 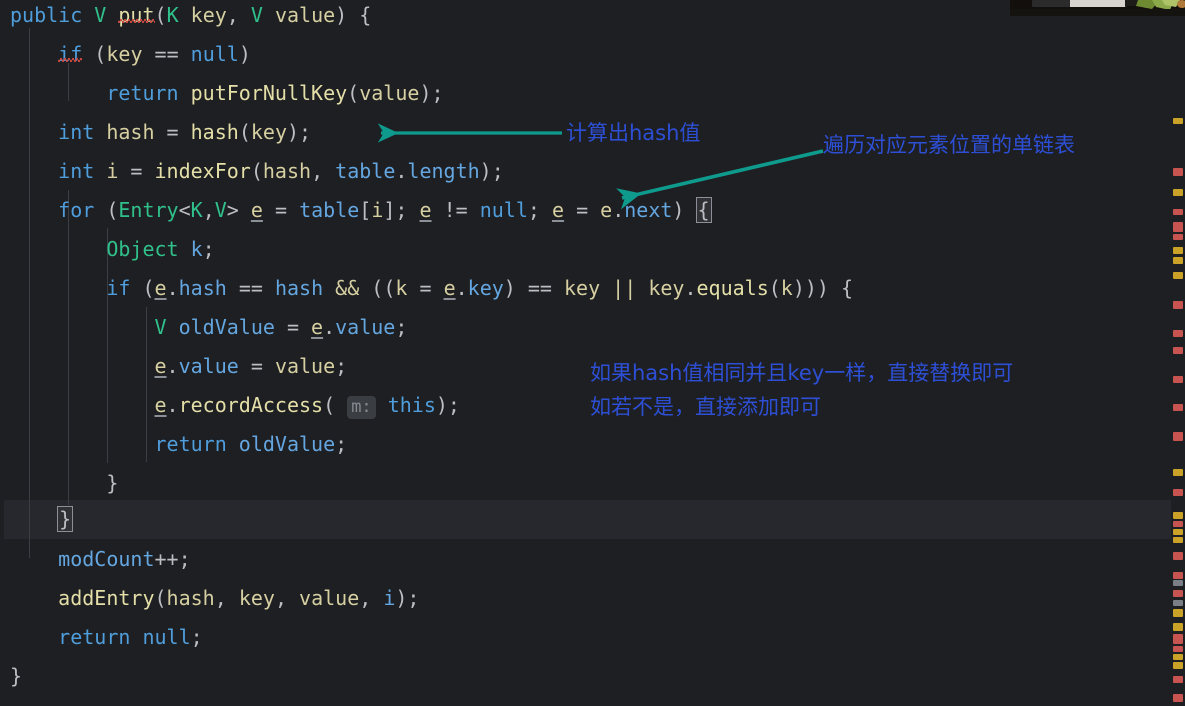 I want to click on annotation-hash: 计算出hash值, so click(x=633, y=133).